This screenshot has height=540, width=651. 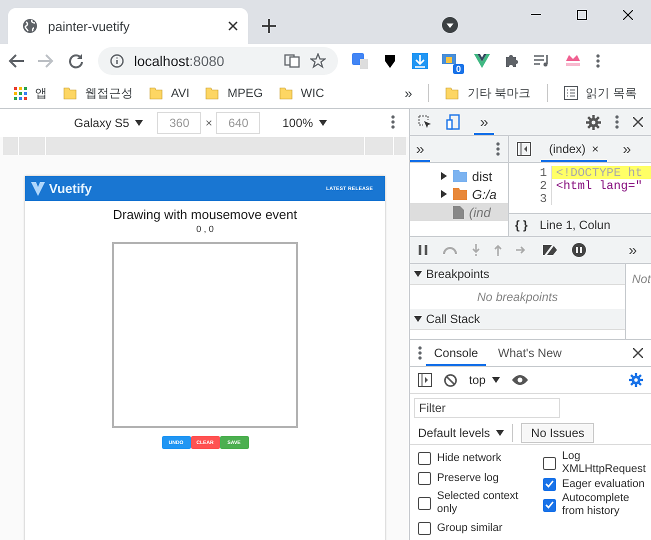 I want to click on caret-icon, so click(x=500, y=433).